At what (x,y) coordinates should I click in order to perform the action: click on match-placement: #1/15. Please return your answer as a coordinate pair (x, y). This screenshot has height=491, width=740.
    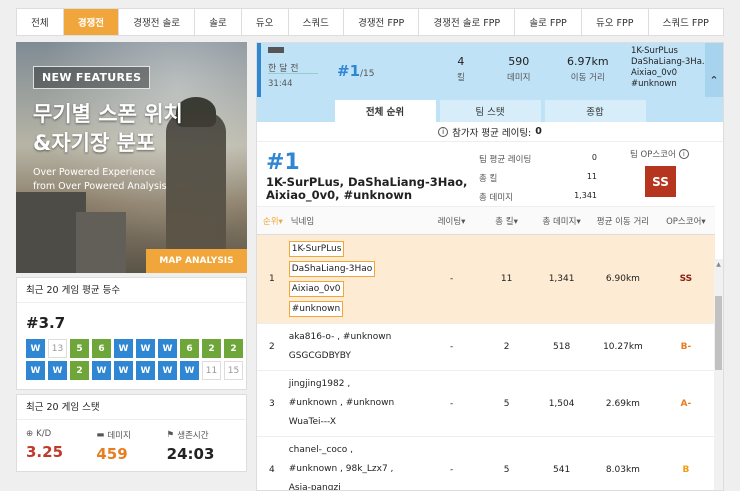
    Looking at the image, I should click on (356, 71).